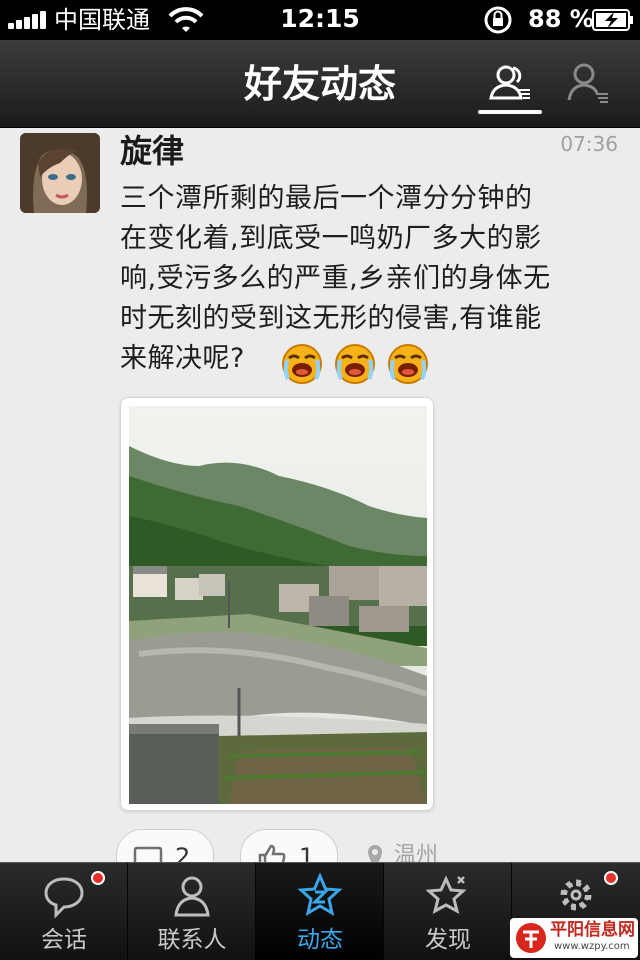  What do you see at coordinates (331, 318) in the screenshot?
I see `post-text-line: 时无刻的受到这无形的侵害,有谁能` at bounding box center [331, 318].